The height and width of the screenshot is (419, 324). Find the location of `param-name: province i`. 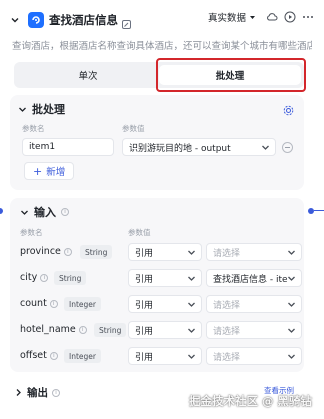

param-name: province i is located at coordinates (46, 251).